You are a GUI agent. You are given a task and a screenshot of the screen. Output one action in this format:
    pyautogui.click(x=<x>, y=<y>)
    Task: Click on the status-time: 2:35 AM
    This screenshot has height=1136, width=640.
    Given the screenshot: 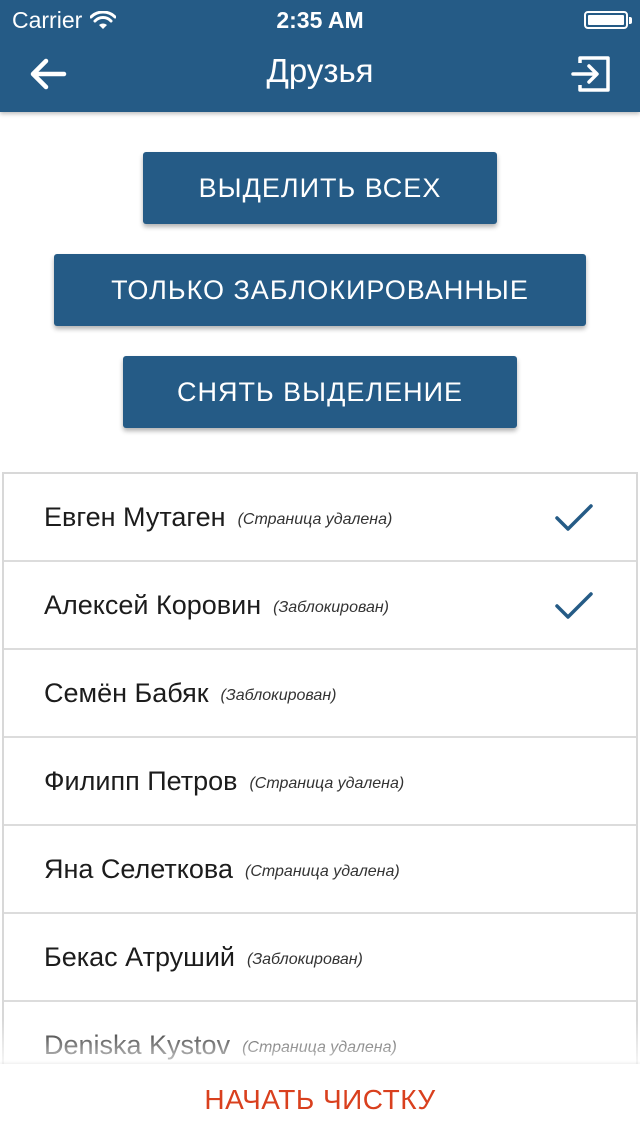 What is the action you would take?
    pyautogui.click(x=320, y=20)
    